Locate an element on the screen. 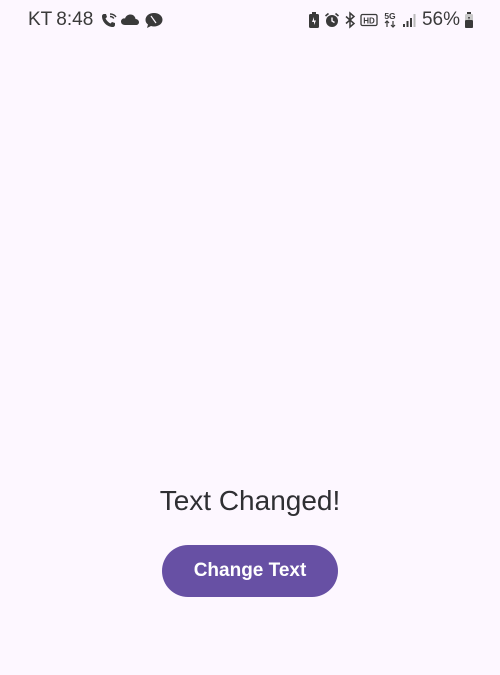 The width and height of the screenshot is (500, 675). battery-icon is located at coordinates (469, 20).